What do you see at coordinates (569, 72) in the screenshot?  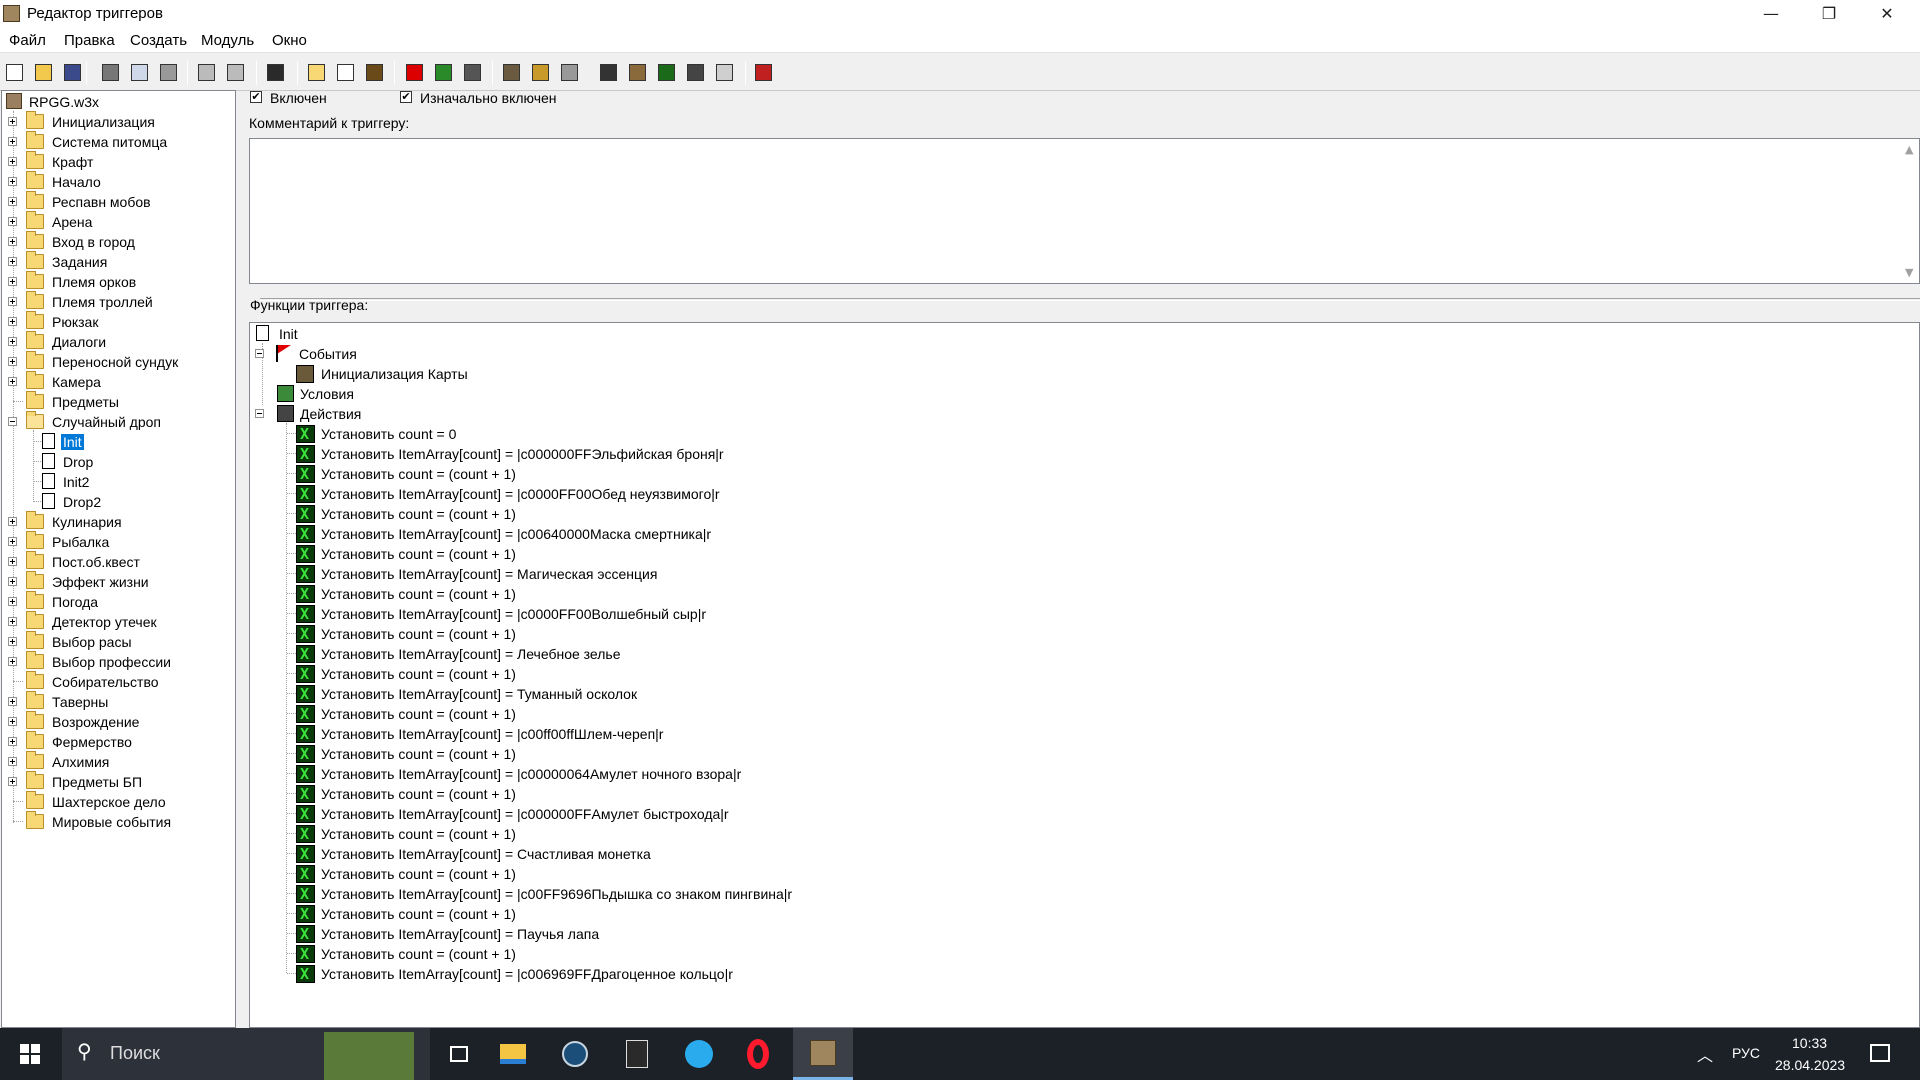 I see `sound-editor-button` at bounding box center [569, 72].